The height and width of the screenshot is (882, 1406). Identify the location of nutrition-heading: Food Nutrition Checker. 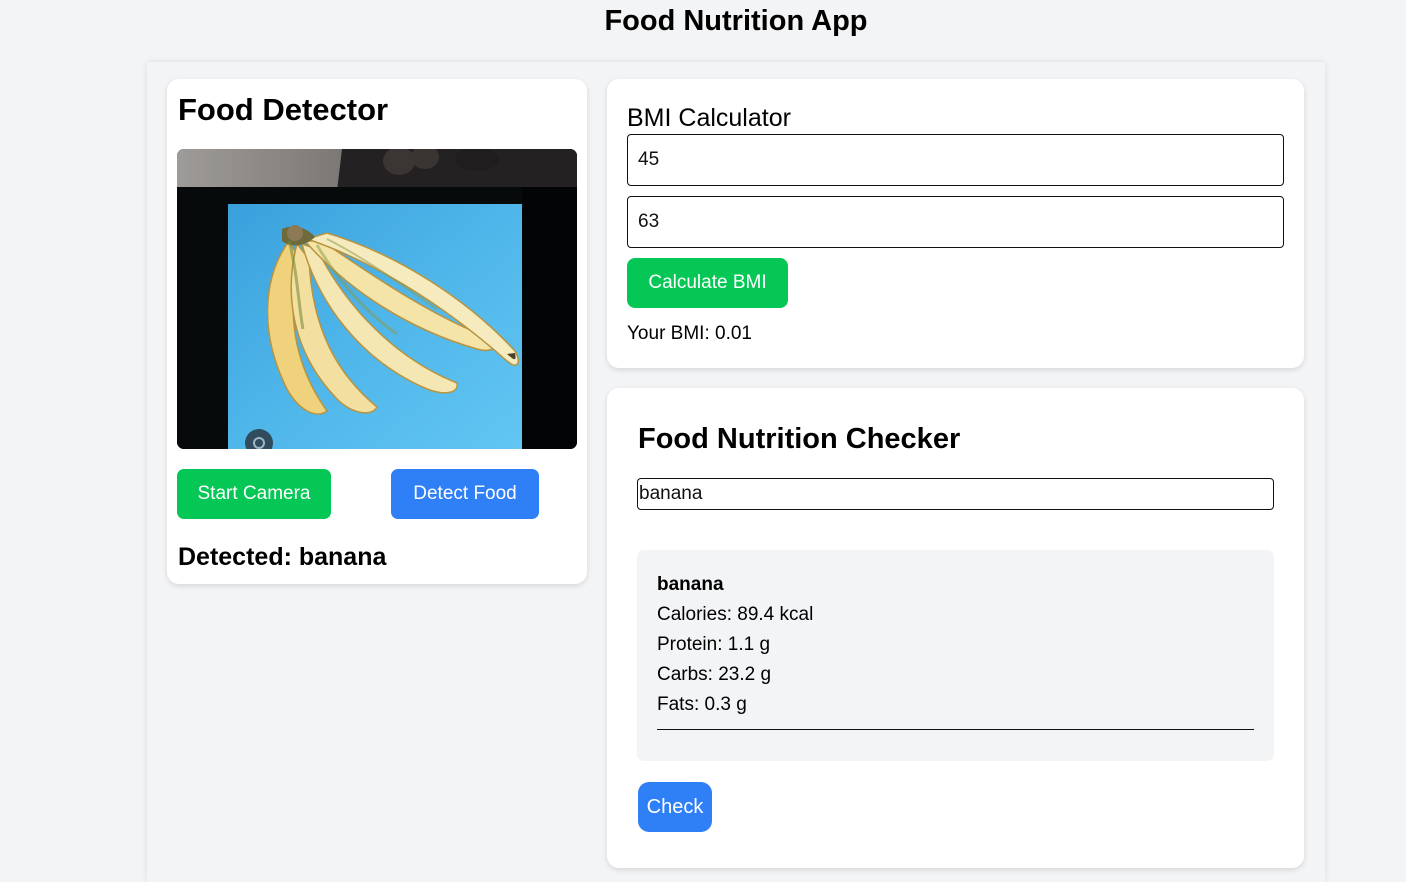
(799, 439).